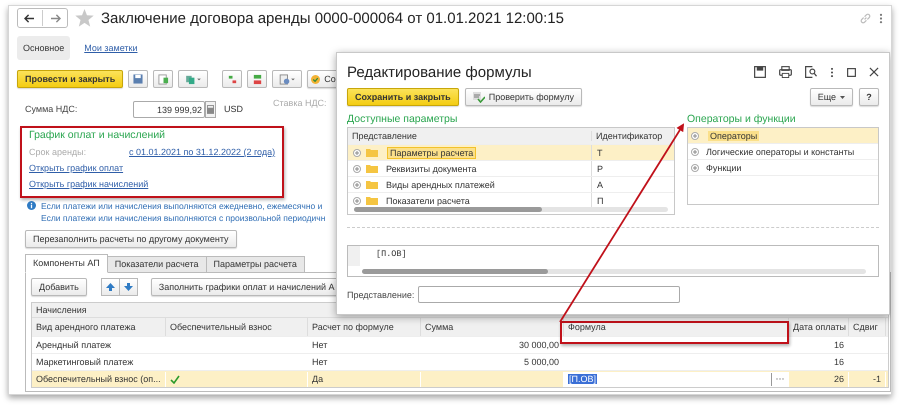 The image size is (900, 409). I want to click on column-header: Идентификатор, so click(633, 136).